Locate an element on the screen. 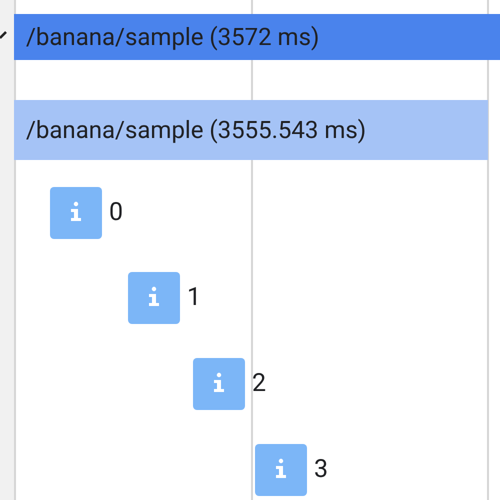 The height and width of the screenshot is (500, 500). span-bar: /banana/sample (3572 ms) is located at coordinates (257, 37).